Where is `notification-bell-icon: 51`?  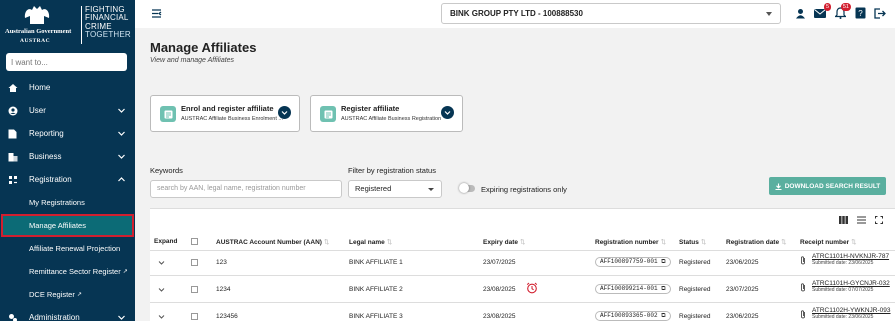
notification-bell-icon: 51 is located at coordinates (842, 11).